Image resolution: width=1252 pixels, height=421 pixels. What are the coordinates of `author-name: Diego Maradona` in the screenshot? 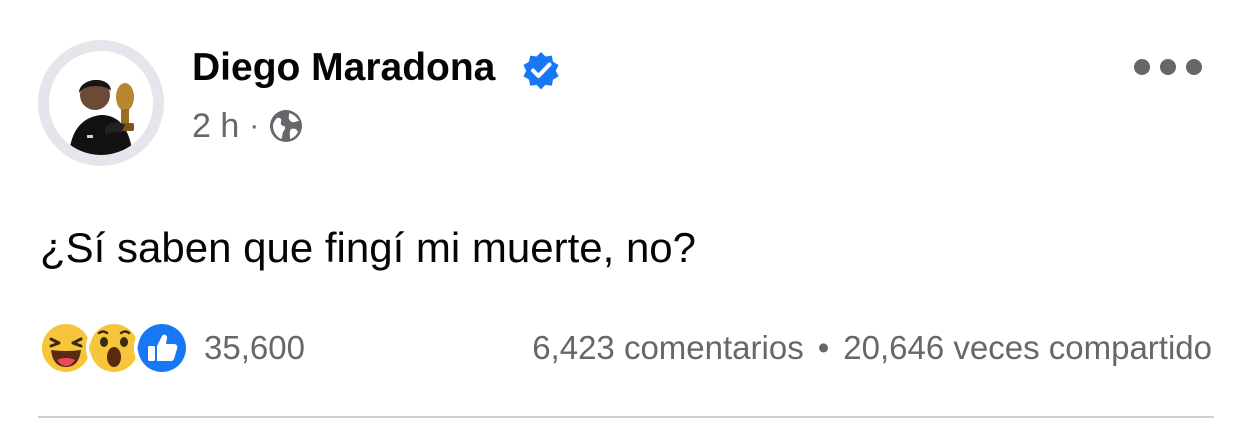 It's located at (343, 68).